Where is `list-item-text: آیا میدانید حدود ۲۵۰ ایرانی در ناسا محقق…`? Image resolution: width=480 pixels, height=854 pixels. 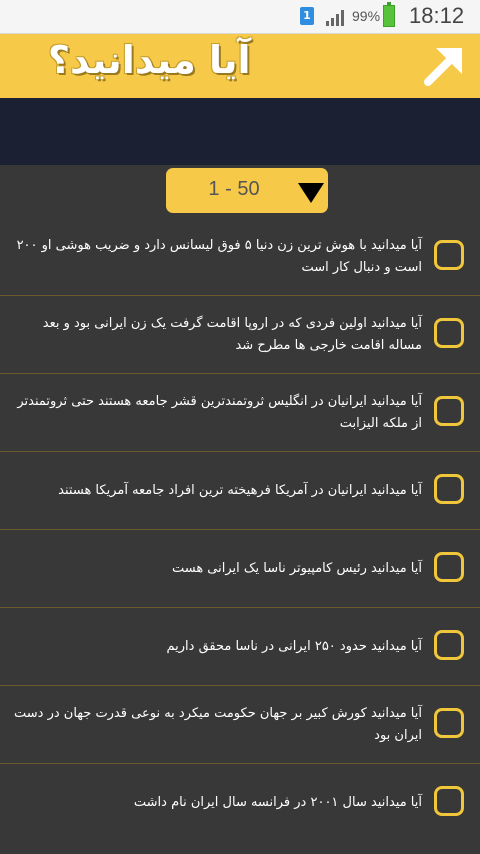 list-item-text: آیا میدانید حدود ۲۵۰ ایرانی در ناسا محقق… is located at coordinates (294, 646).